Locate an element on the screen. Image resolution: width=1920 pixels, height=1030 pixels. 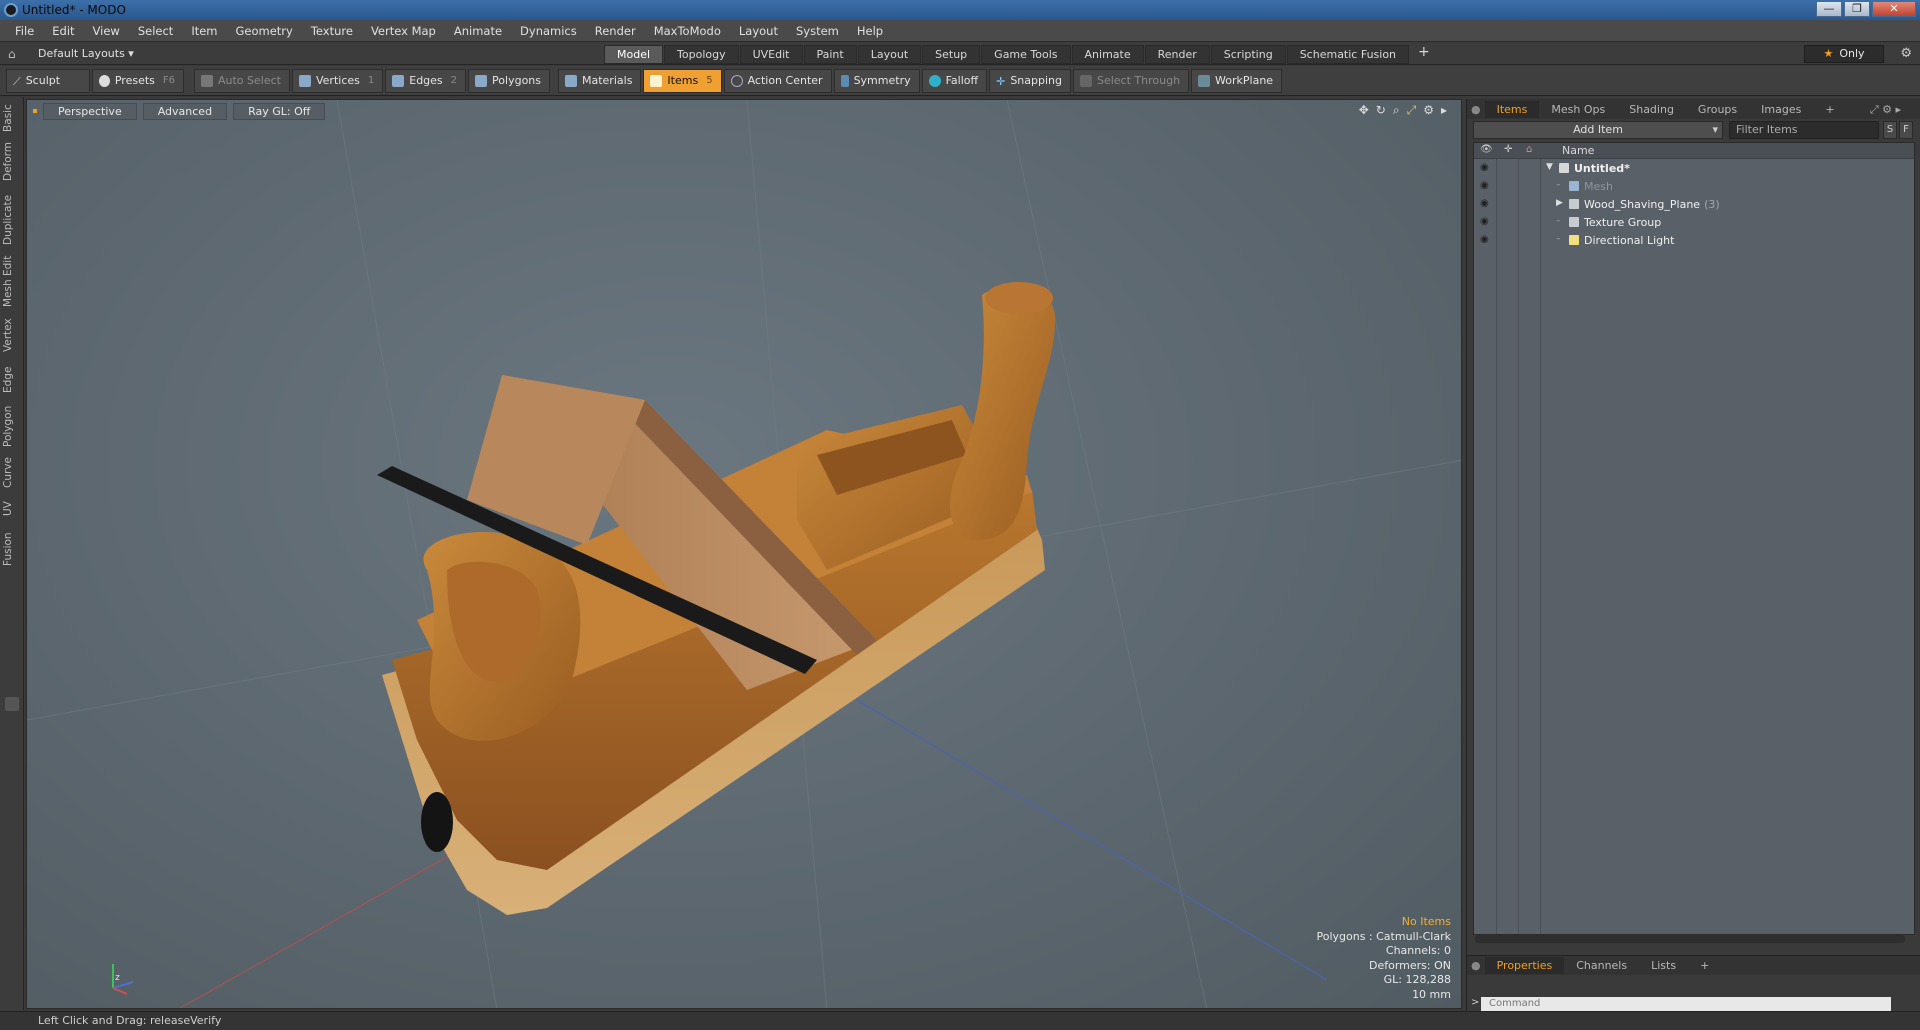
action-center-button: Action Center is located at coordinates (777, 80).